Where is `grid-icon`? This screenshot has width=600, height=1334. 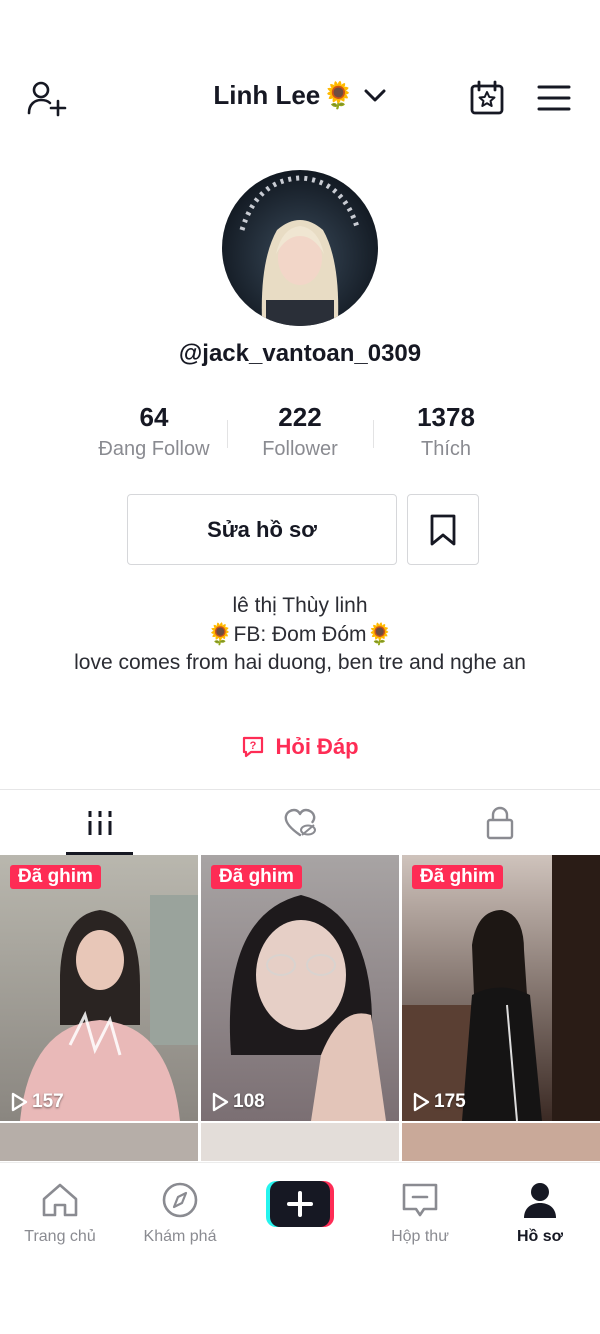
grid-icon is located at coordinates (100, 823).